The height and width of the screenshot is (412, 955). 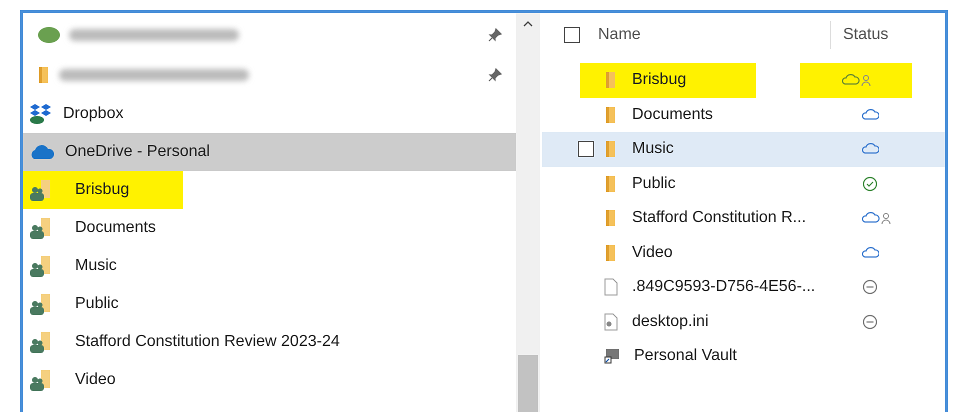 I want to click on file-name: Public, so click(x=654, y=183).